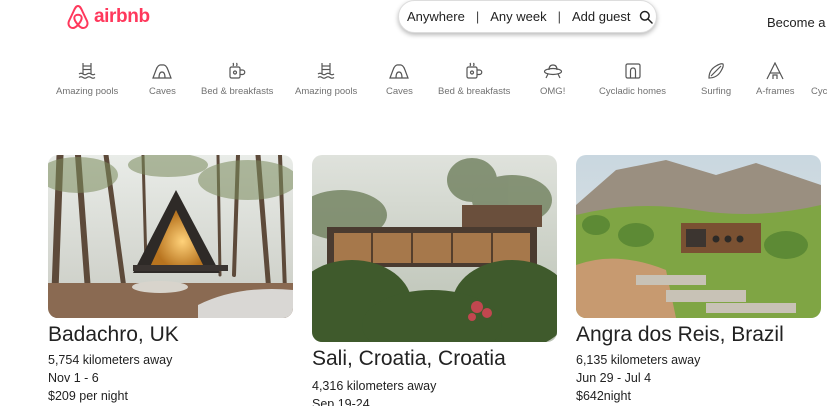 This screenshot has width=827, height=406. I want to click on category-label: A-frames, so click(775, 91).